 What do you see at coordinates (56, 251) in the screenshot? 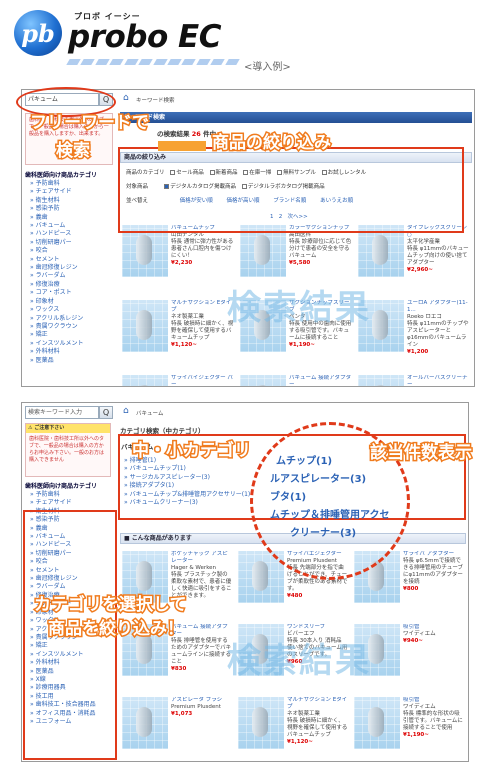
I see `category-item: 咬合` at bounding box center [56, 251].